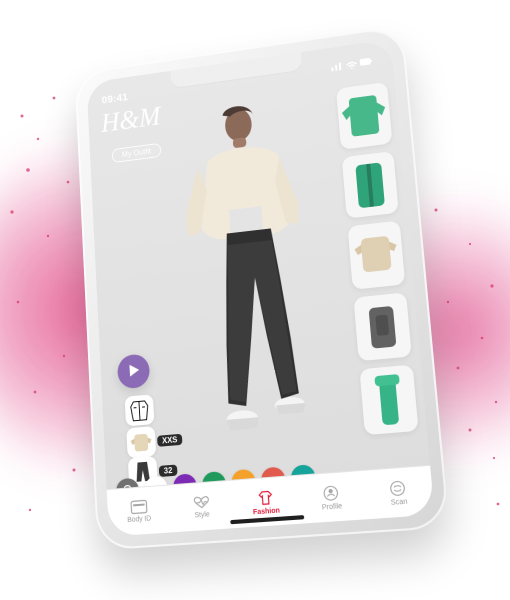  Describe the element at coordinates (139, 519) in the screenshot. I see `nav-body-id-label: Body ID` at that location.